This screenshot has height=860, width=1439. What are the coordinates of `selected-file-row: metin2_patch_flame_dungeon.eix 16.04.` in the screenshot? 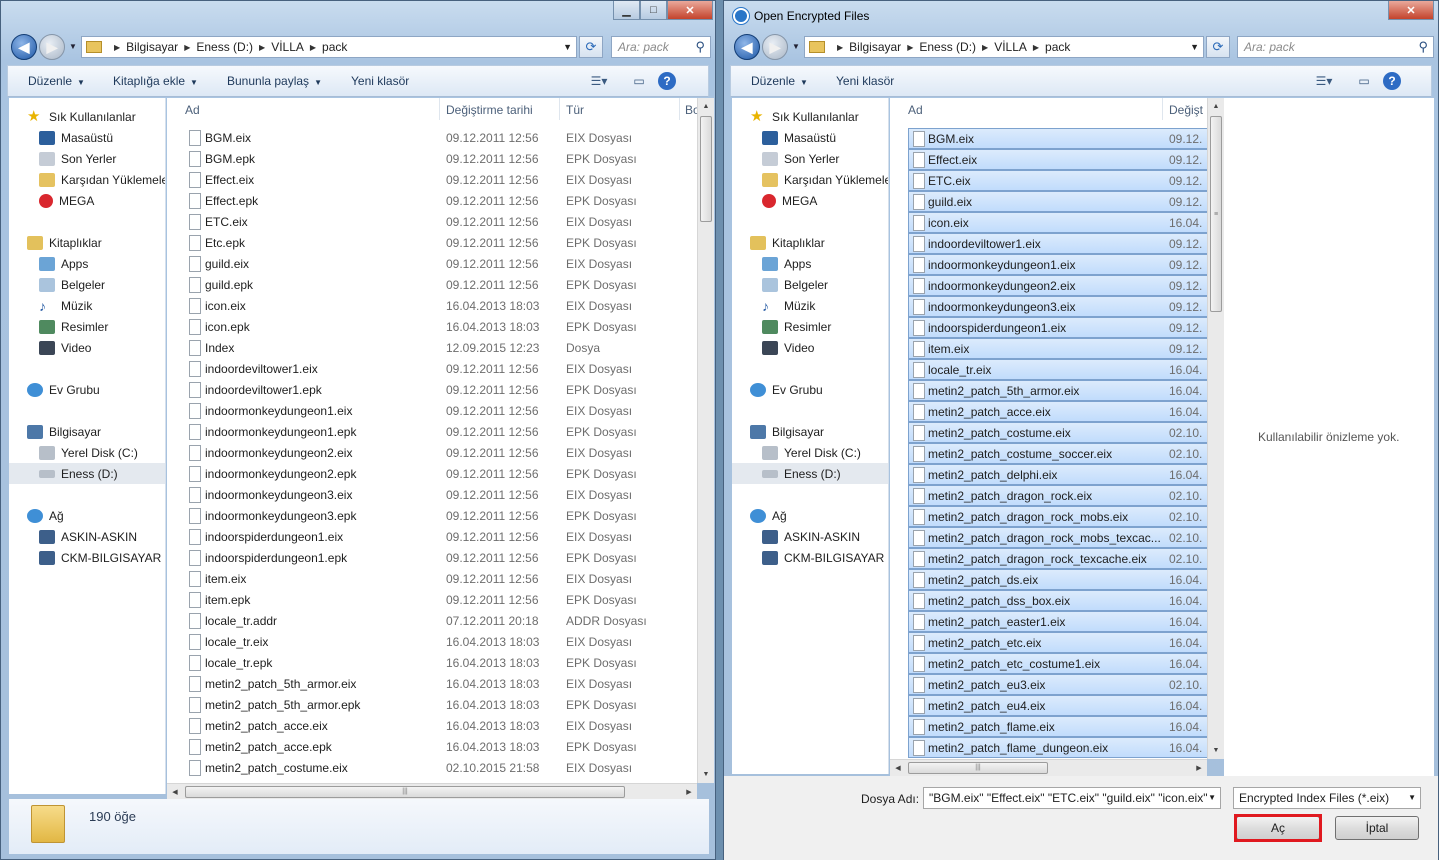 It's located at (1057, 747).